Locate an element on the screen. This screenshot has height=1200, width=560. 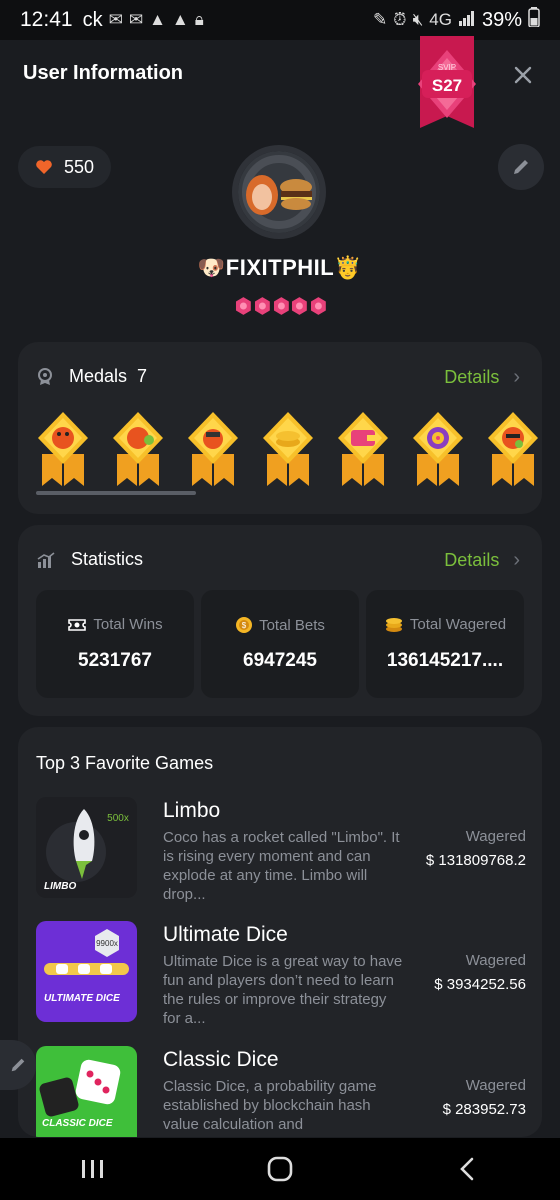
status-bar: 12:41 ck ✉ ✉ ▲ ▲ 🔒︎ ✎ ⏰︎ 🔇︎ 4G 39% is located at coordinates (280, 20).